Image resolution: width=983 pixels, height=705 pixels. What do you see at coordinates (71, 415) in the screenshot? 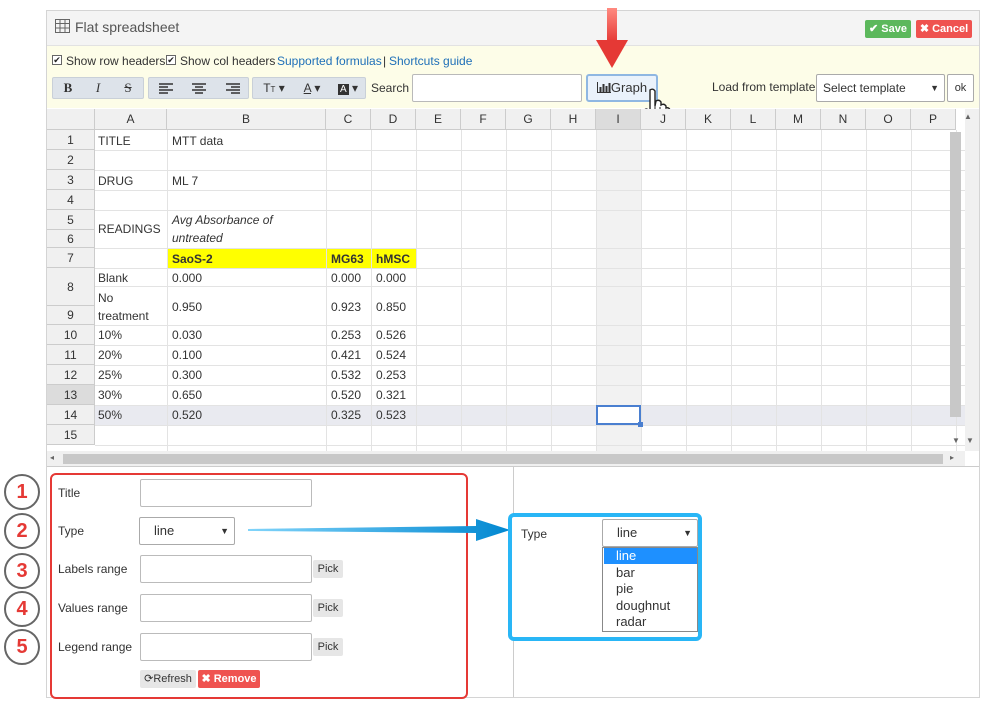
I see `row-header-14: 14` at bounding box center [71, 415].